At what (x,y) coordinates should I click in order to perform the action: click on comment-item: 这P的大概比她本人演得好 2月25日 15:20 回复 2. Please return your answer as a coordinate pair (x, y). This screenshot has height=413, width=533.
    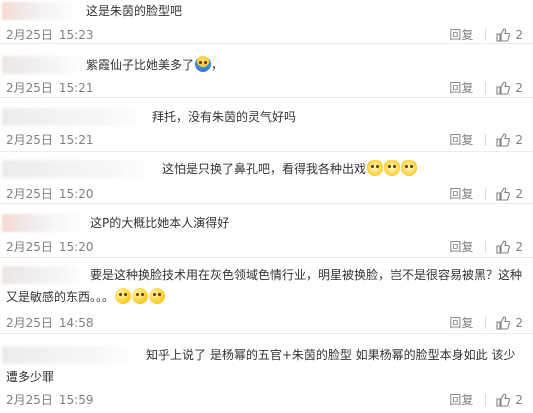
    Looking at the image, I should click on (266, 231).